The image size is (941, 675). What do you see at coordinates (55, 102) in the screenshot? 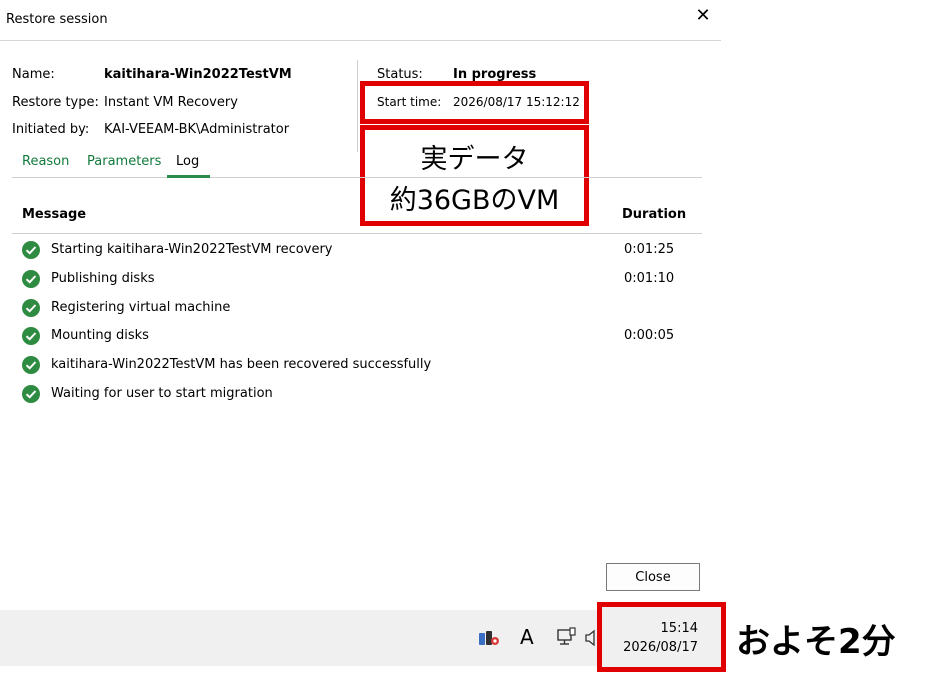
I see `restore-type-label: Restore type:` at bounding box center [55, 102].